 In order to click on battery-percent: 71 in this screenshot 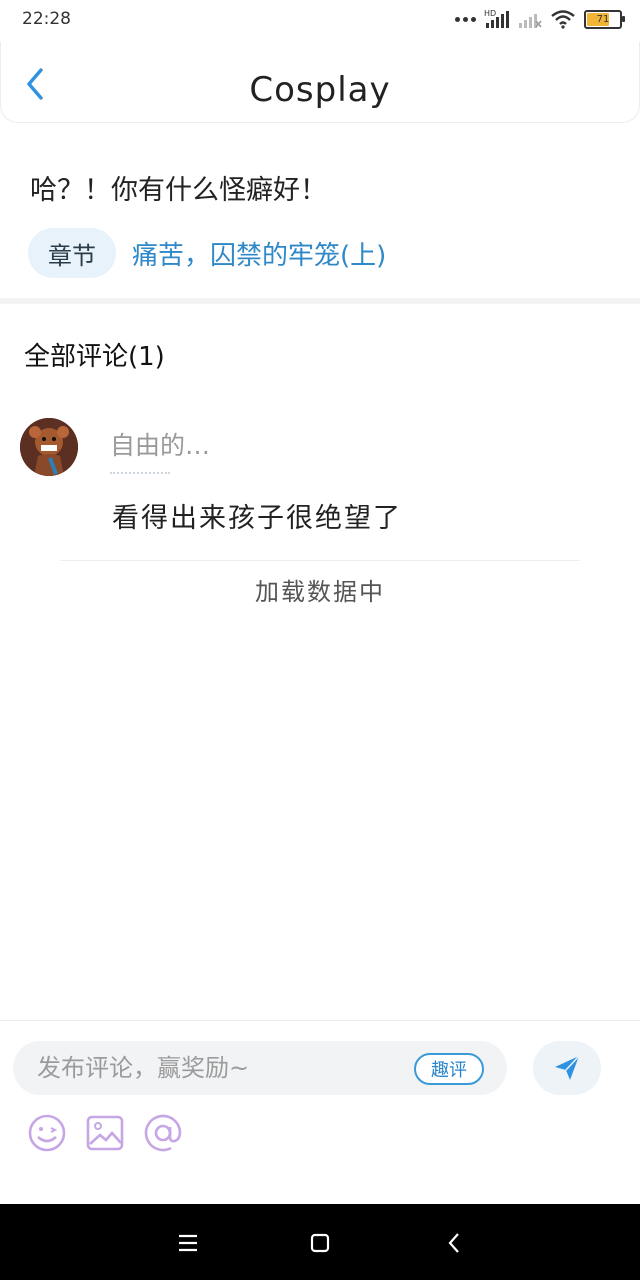, I will do `click(603, 19)`.